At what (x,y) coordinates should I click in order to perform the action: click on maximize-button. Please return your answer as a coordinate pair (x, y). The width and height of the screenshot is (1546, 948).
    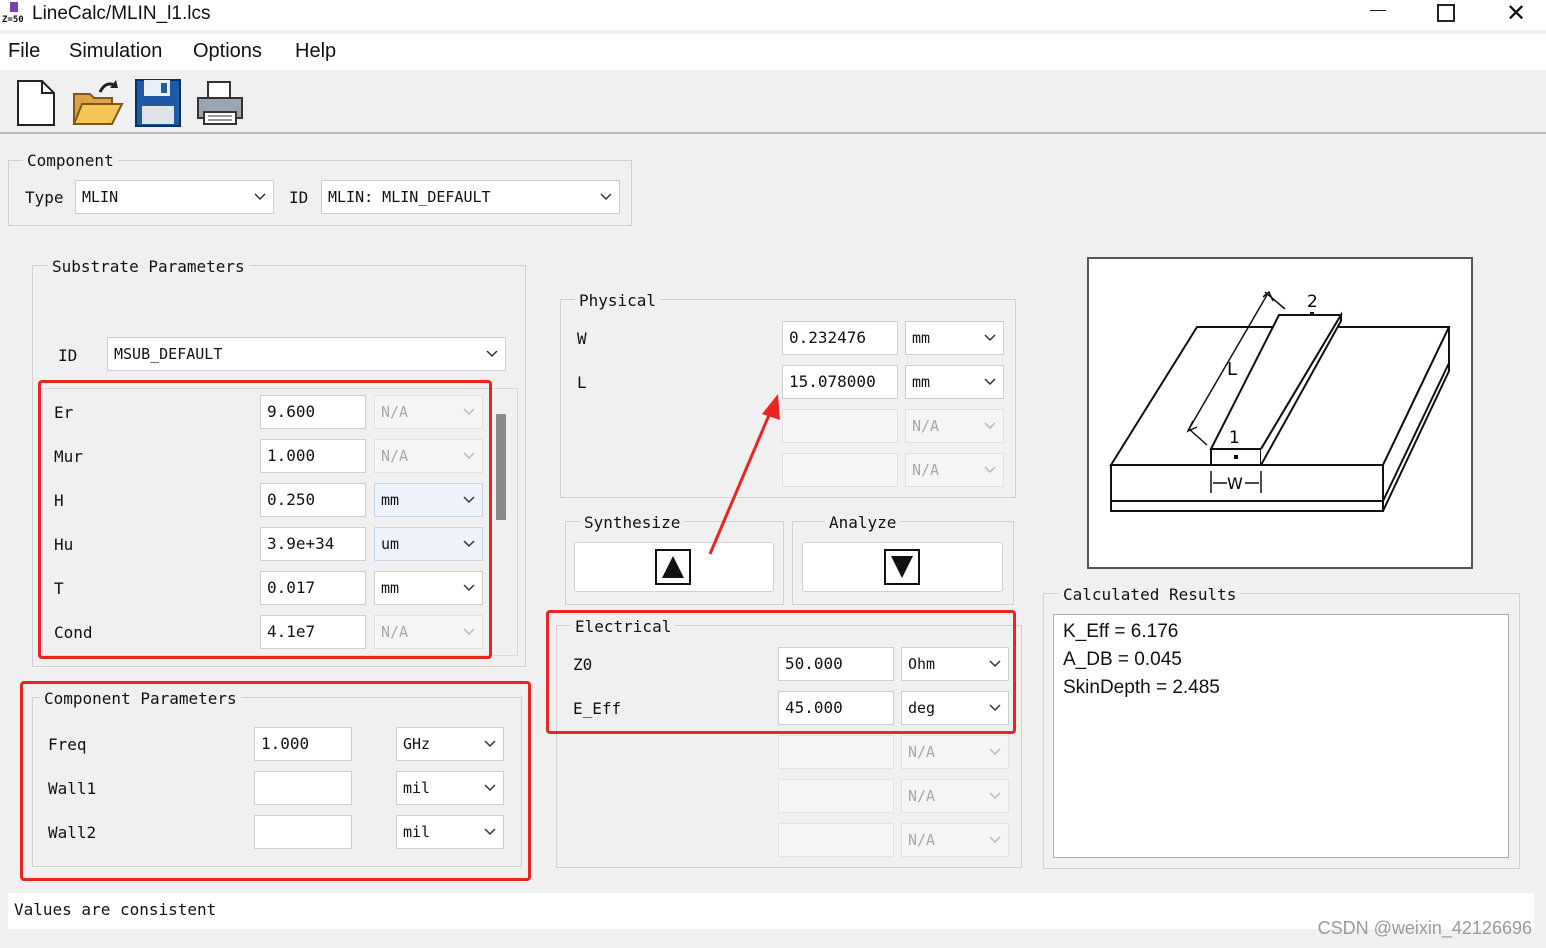
    Looking at the image, I should click on (1446, 15).